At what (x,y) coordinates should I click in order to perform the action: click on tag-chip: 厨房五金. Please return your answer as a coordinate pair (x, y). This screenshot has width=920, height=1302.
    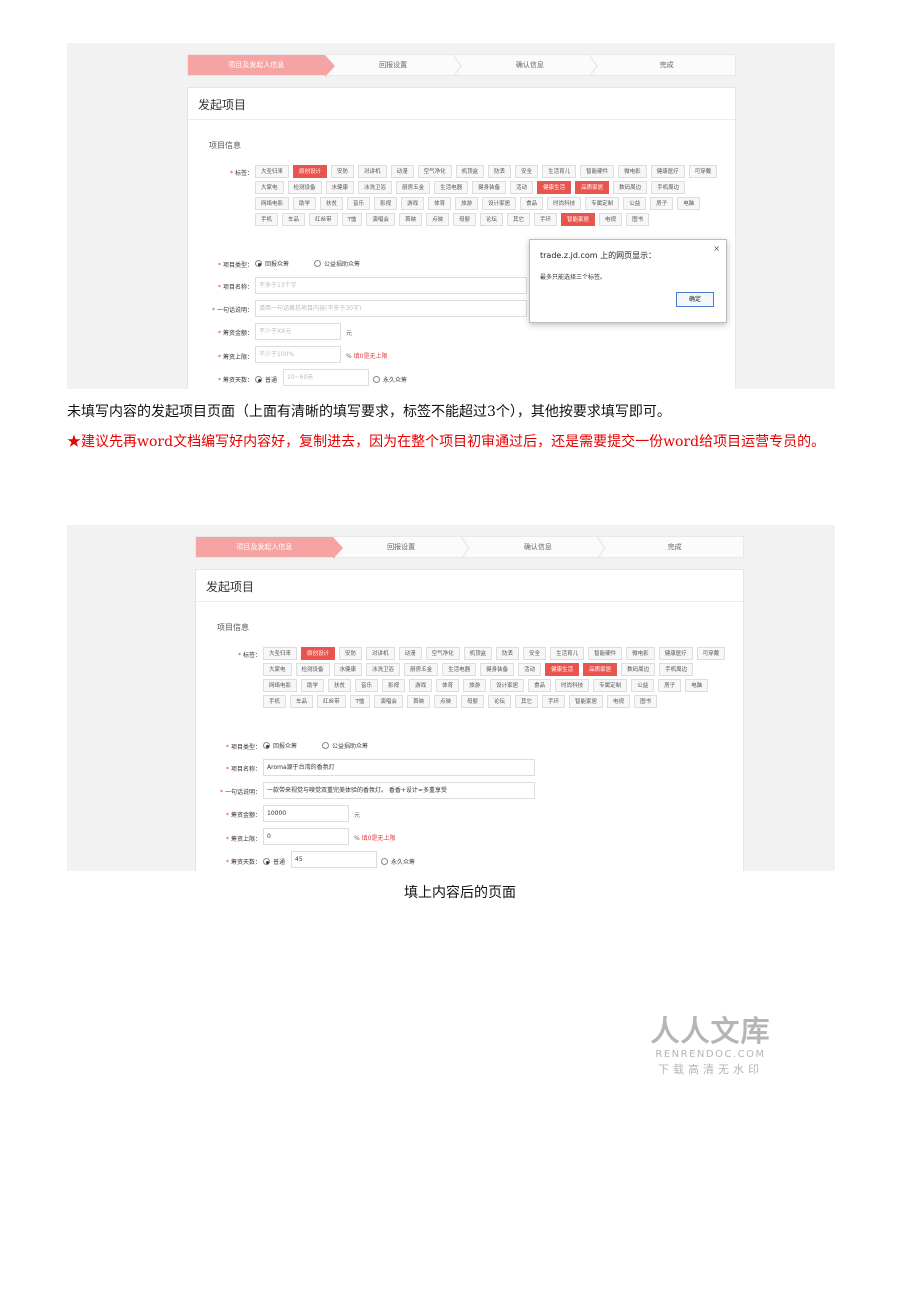
    Looking at the image, I should click on (413, 187).